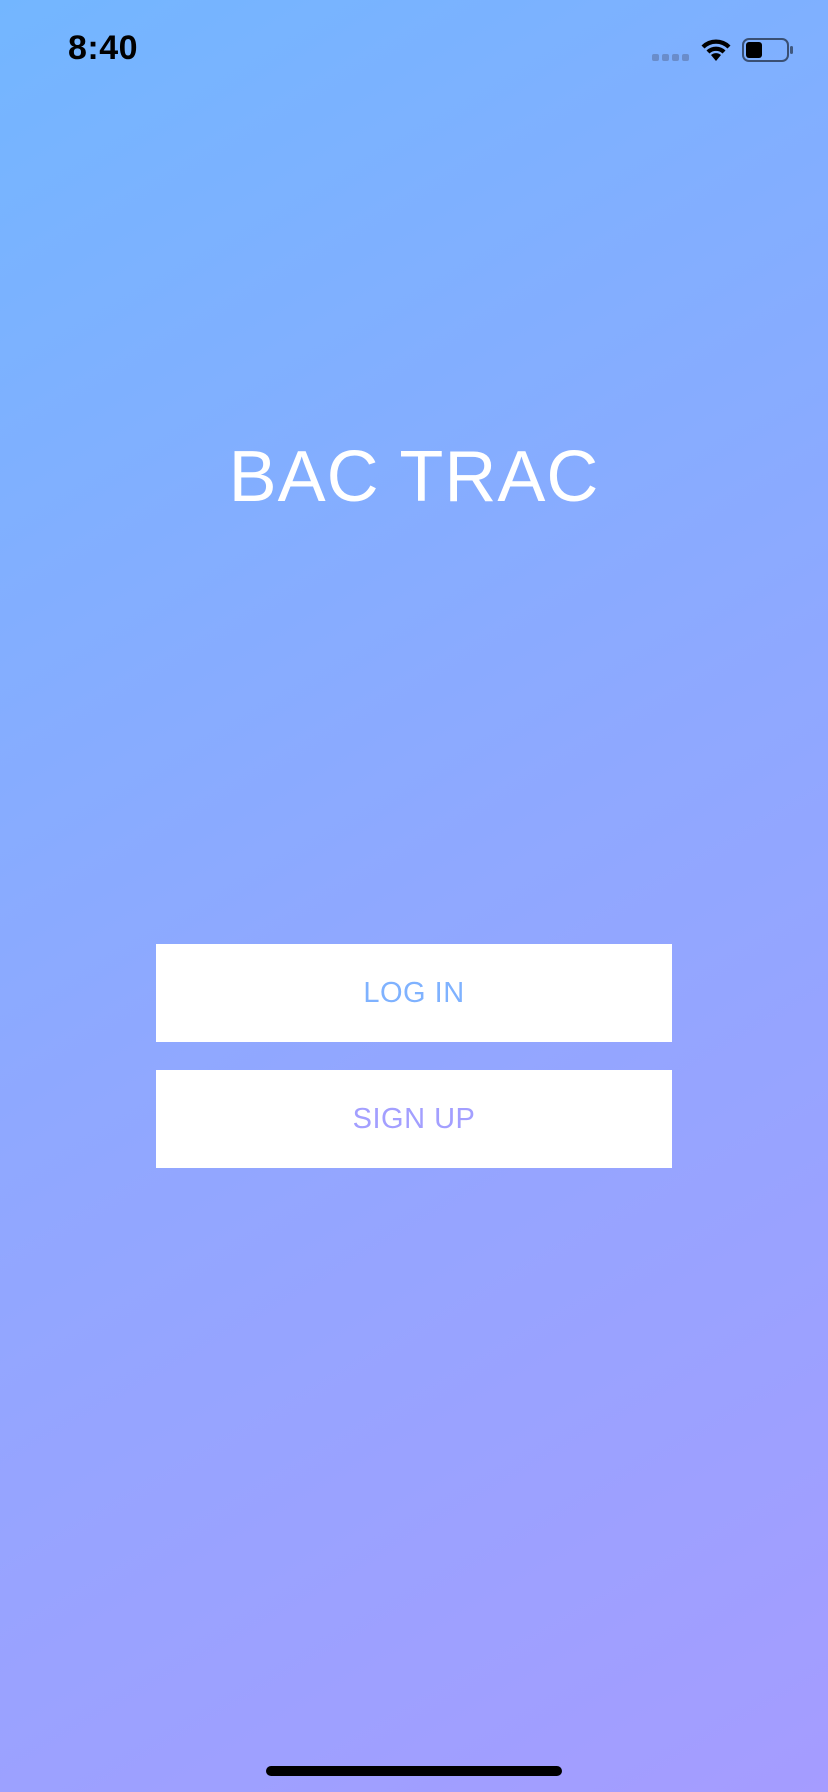  What do you see at coordinates (103, 48) in the screenshot?
I see `status-time: 8:40` at bounding box center [103, 48].